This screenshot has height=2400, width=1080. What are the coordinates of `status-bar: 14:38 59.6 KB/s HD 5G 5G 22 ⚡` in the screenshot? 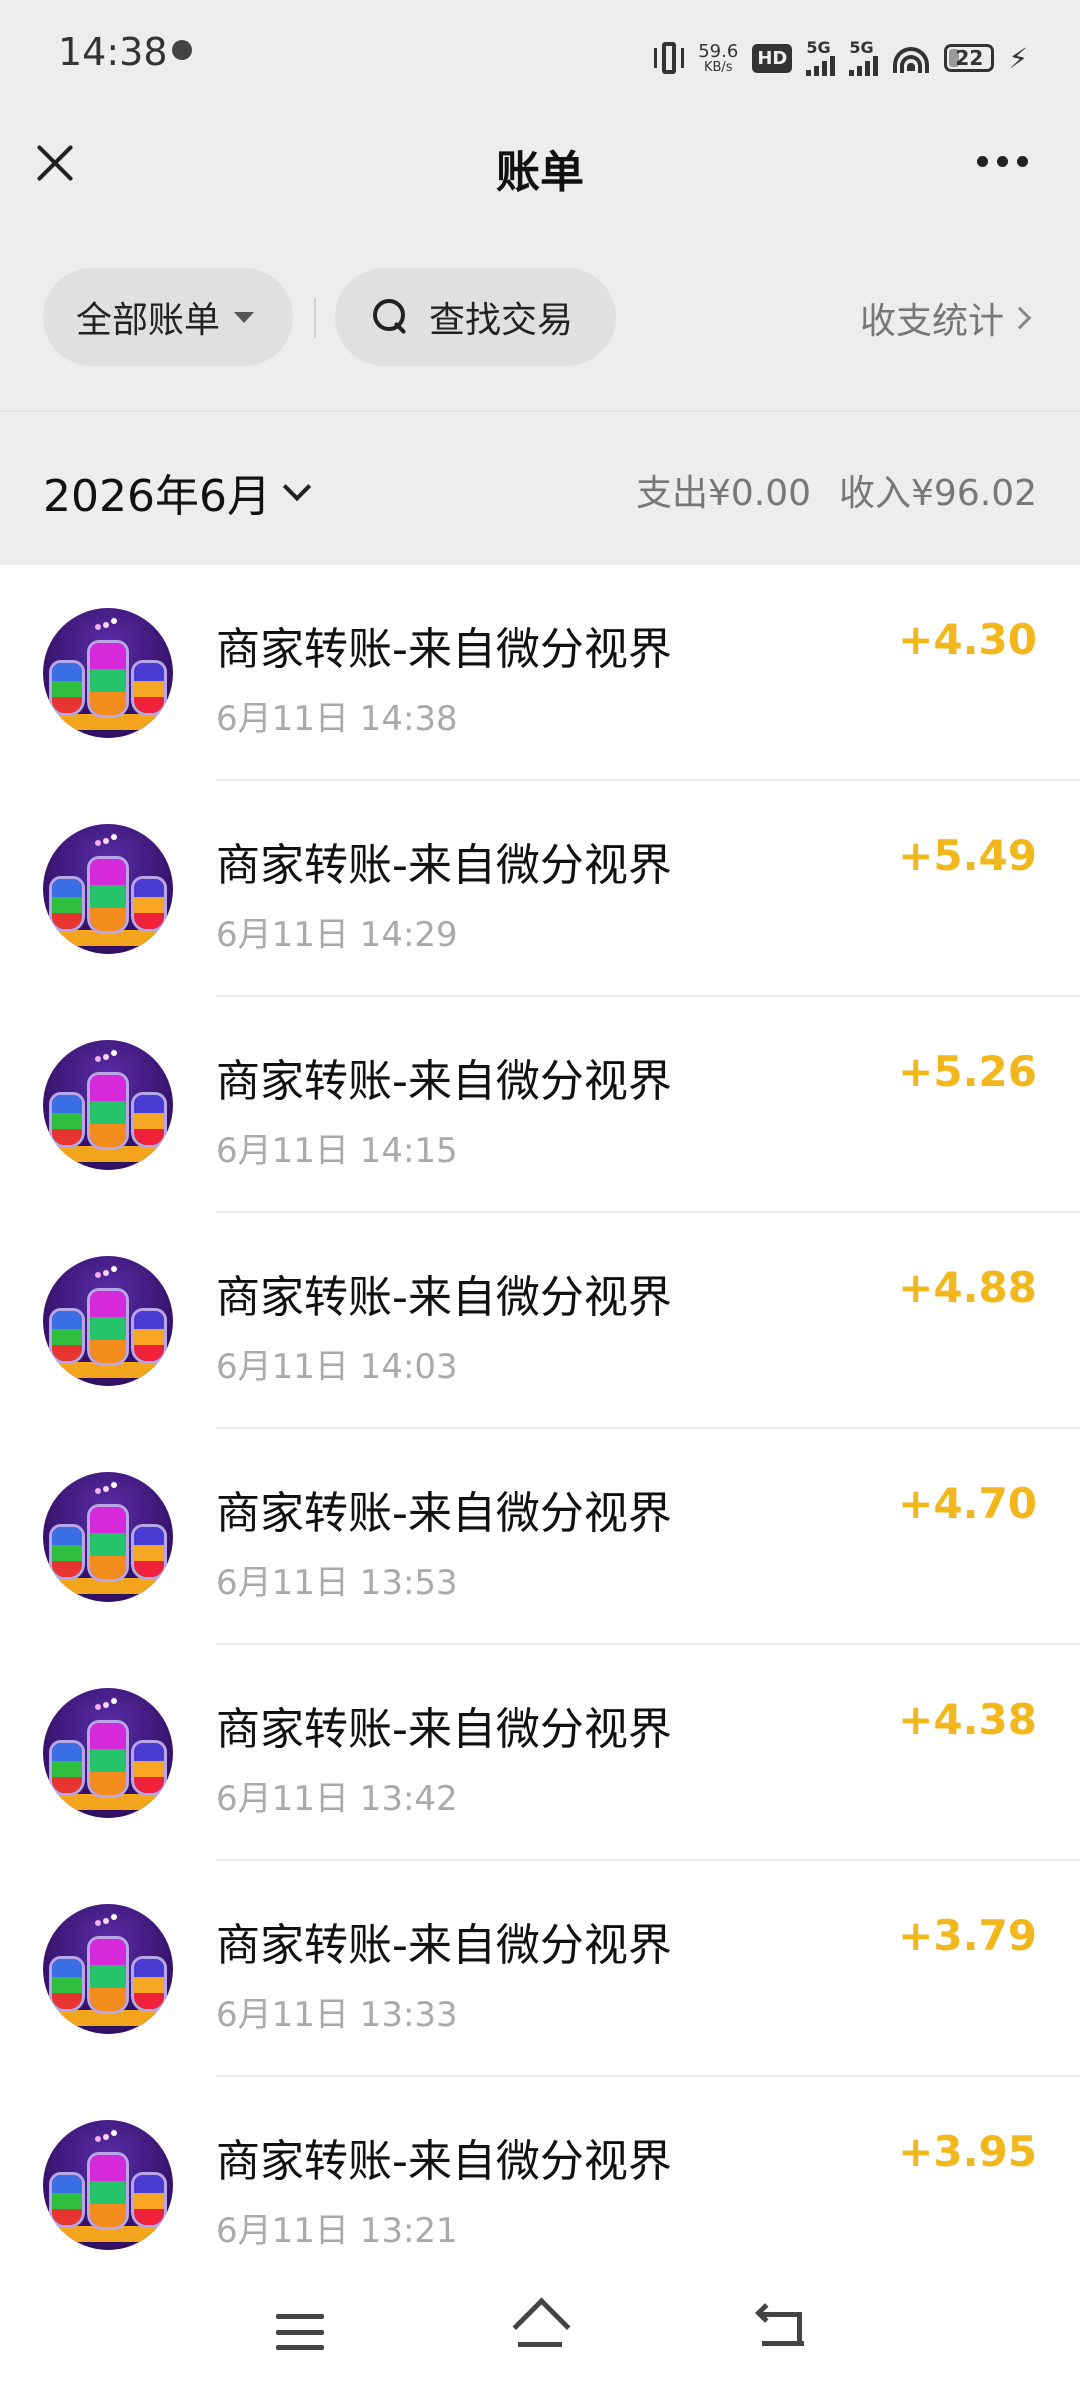 It's located at (540, 59).